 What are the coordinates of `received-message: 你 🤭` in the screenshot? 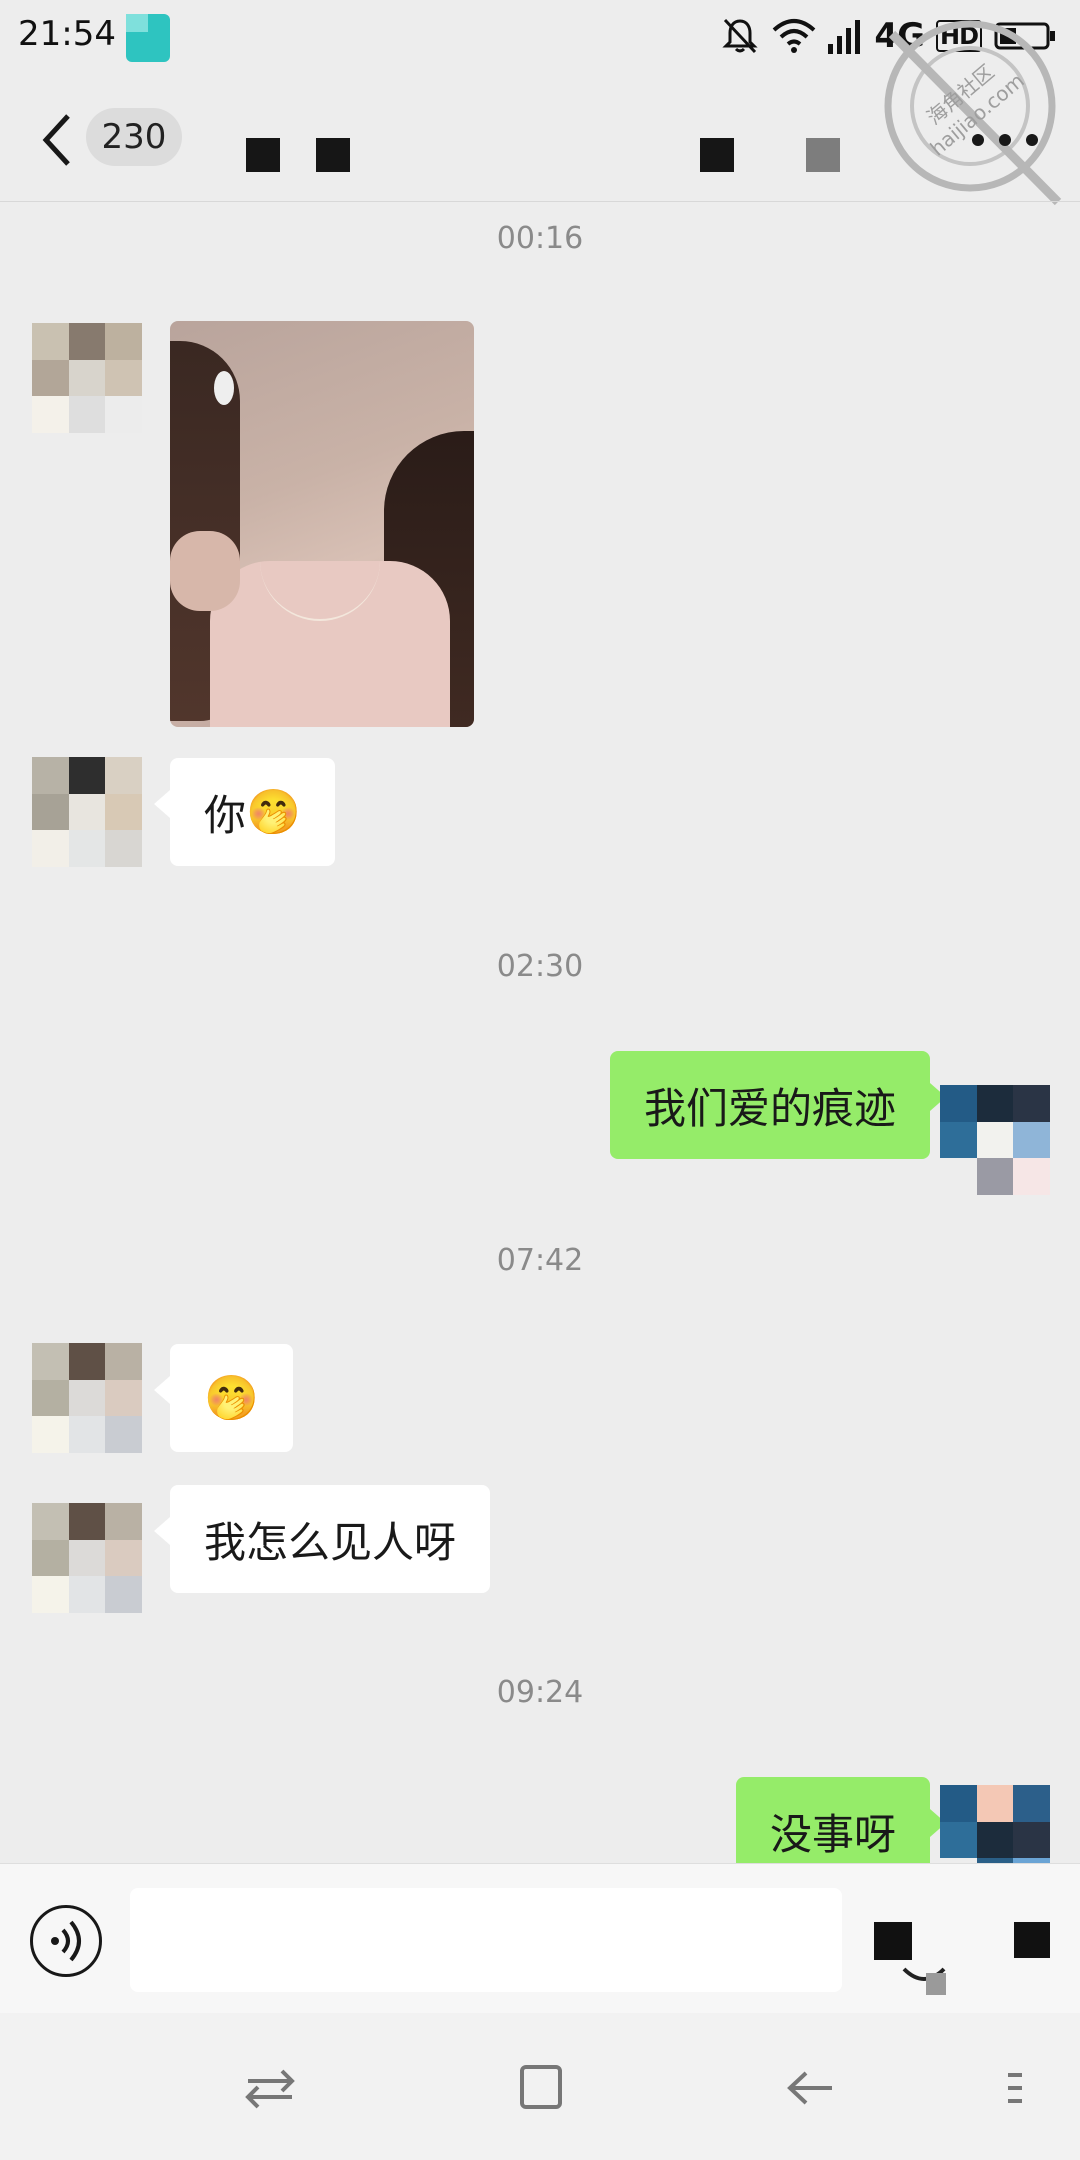 It's located at (244, 812).